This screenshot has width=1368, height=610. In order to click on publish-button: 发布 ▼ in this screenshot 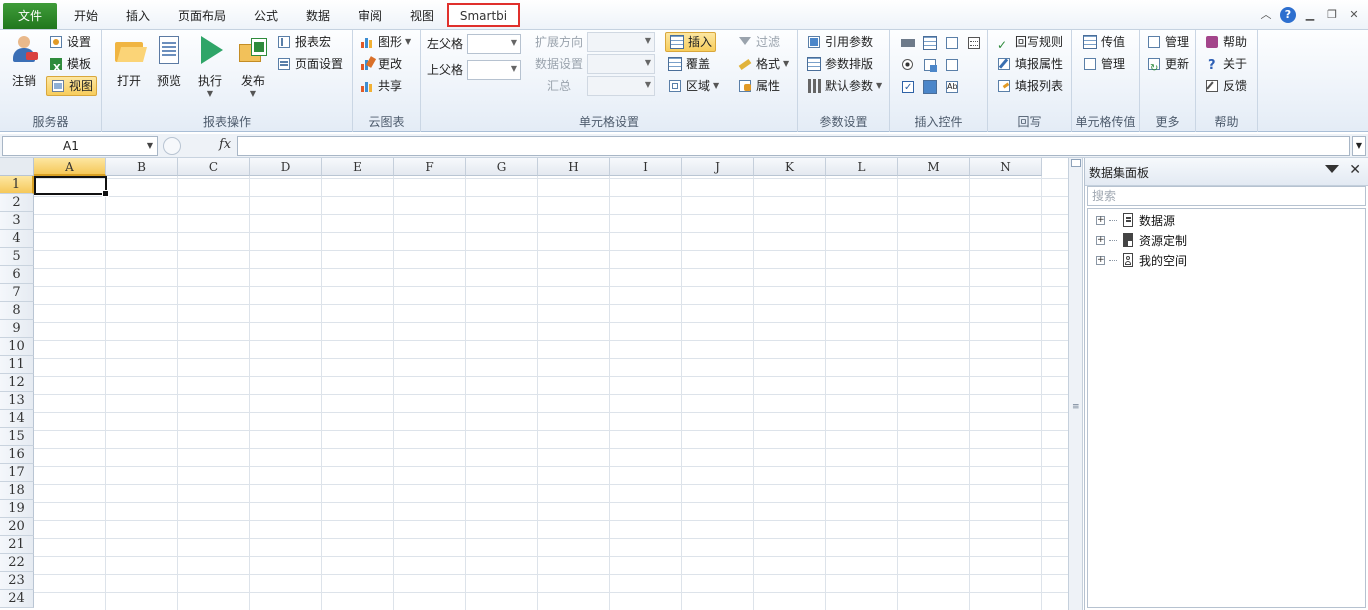, I will do `click(253, 66)`.